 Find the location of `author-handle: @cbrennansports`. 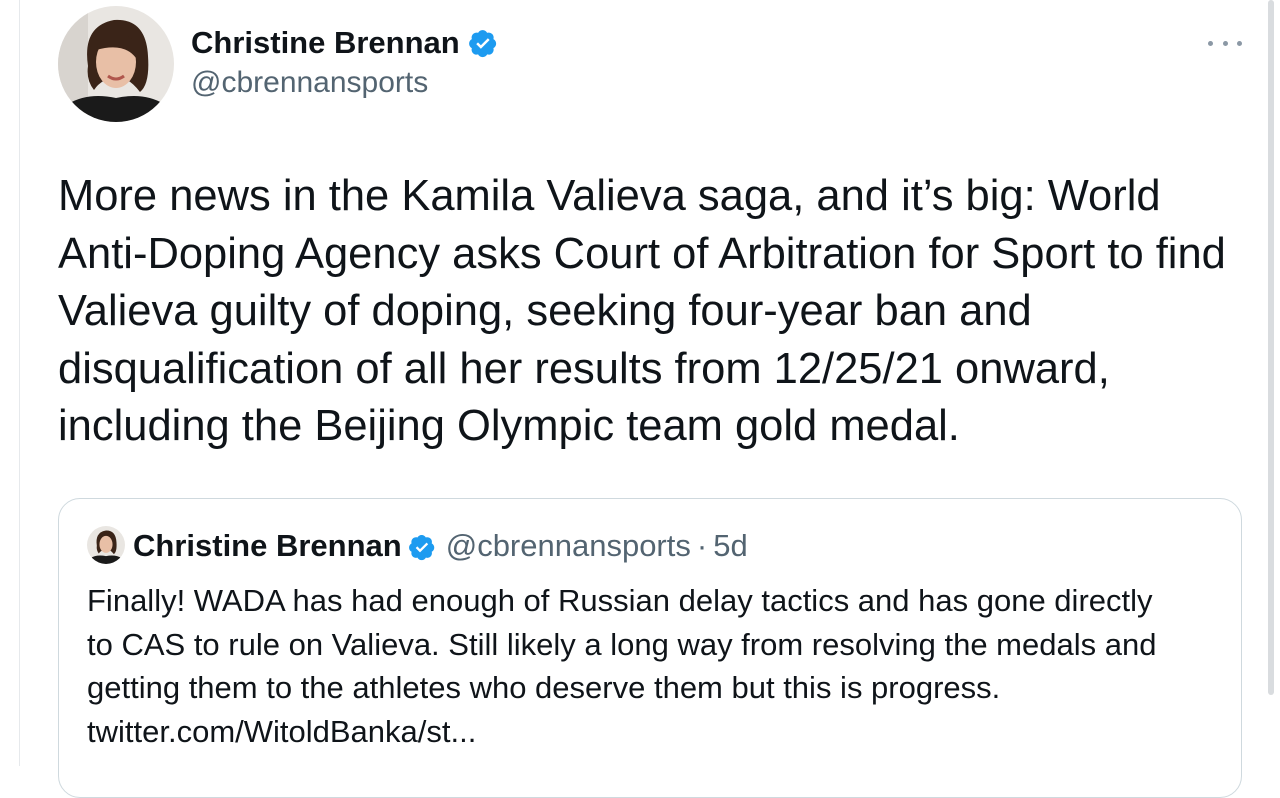

author-handle: @cbrennansports is located at coordinates (309, 83).